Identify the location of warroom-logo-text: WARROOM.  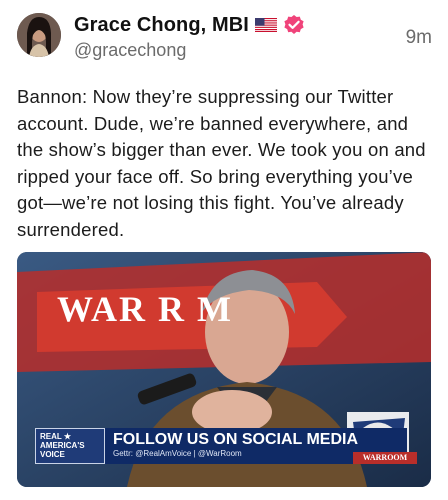
(385, 458).